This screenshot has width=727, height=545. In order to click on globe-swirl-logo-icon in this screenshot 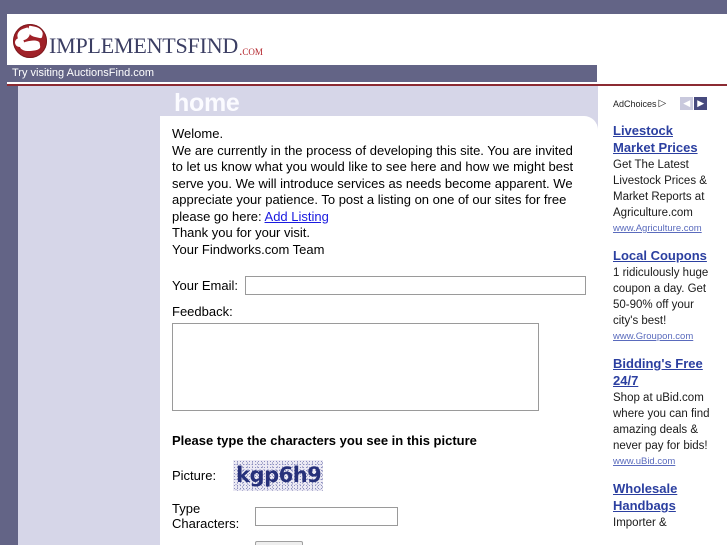, I will do `click(30, 41)`.